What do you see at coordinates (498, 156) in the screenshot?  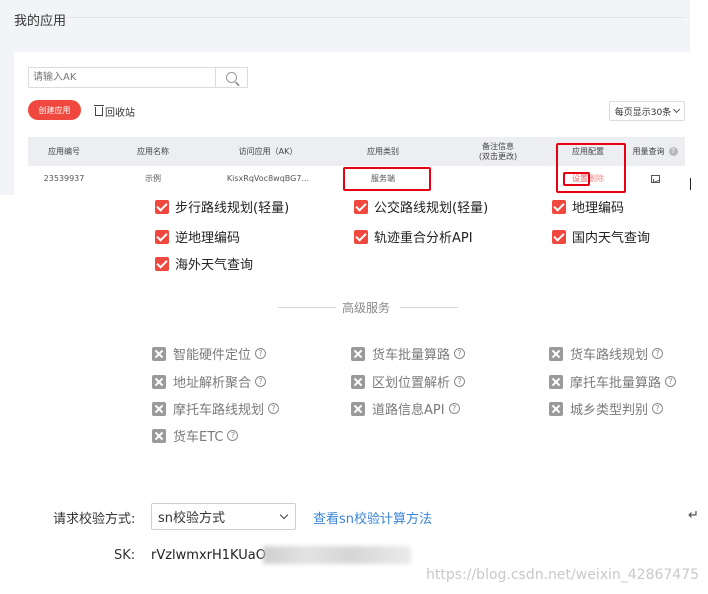 I see `col-note-line2: (双击更改)` at bounding box center [498, 156].